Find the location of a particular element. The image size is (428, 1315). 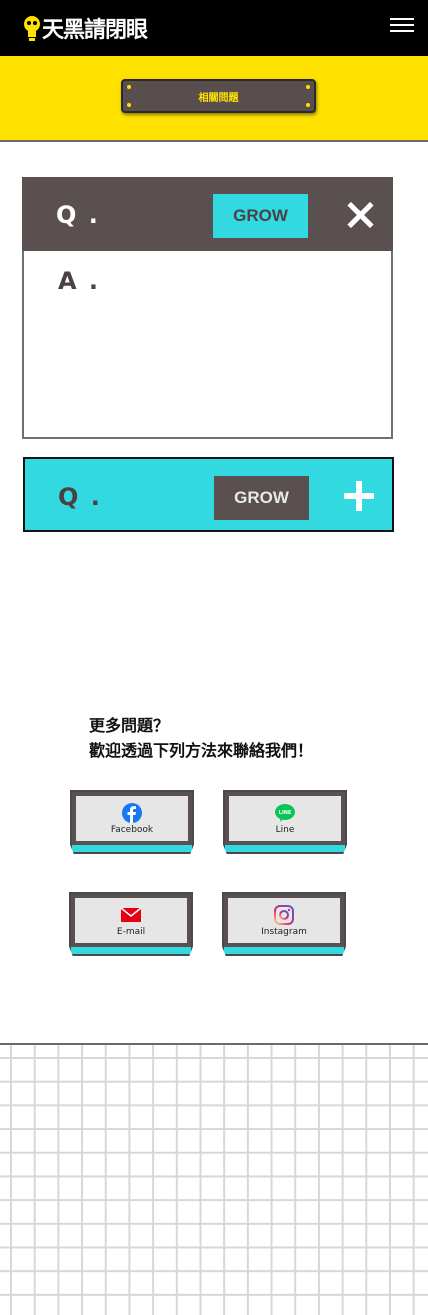

contact-prompt: 更多問題？ 歡迎透過下列方法來聯絡我們！ is located at coordinates (201, 738).